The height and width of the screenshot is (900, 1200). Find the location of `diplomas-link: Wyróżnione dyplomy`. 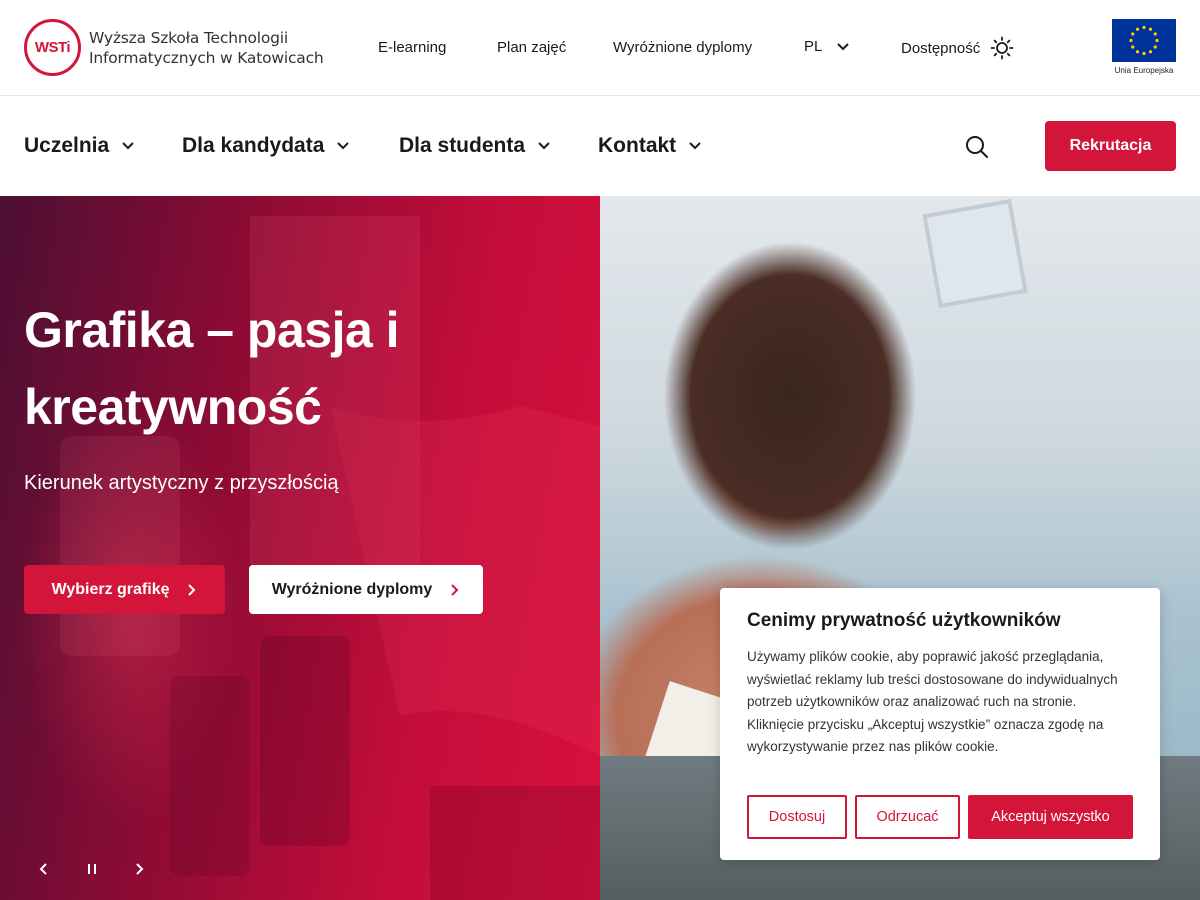

diplomas-link: Wyróżnione dyplomy is located at coordinates (682, 47).